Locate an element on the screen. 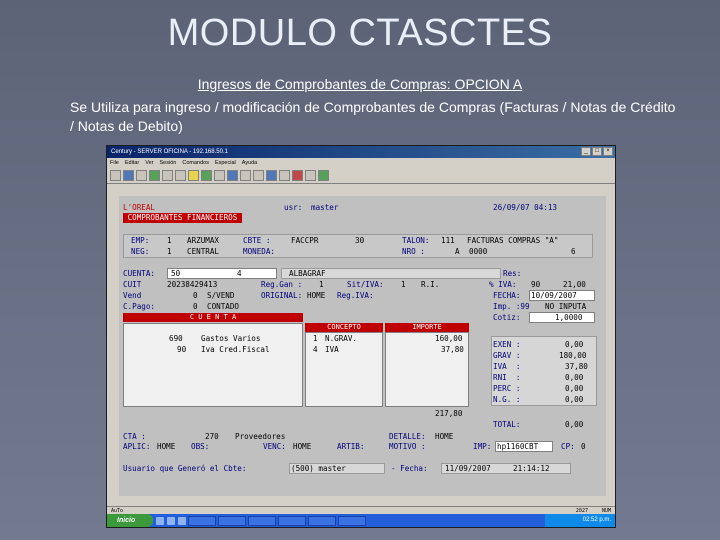 This screenshot has height=540, width=720. grid-row-1-importe: 160,00 is located at coordinates (448, 339).